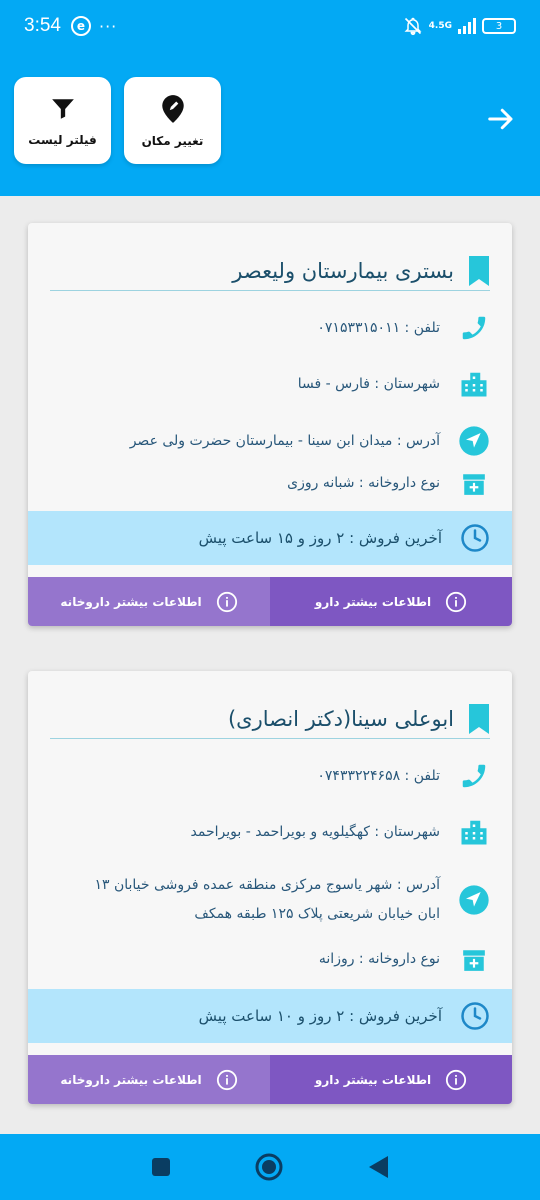 Image resolution: width=540 pixels, height=1200 pixels. Describe the element at coordinates (161, 1167) in the screenshot. I see `recent-apps-icon` at that location.